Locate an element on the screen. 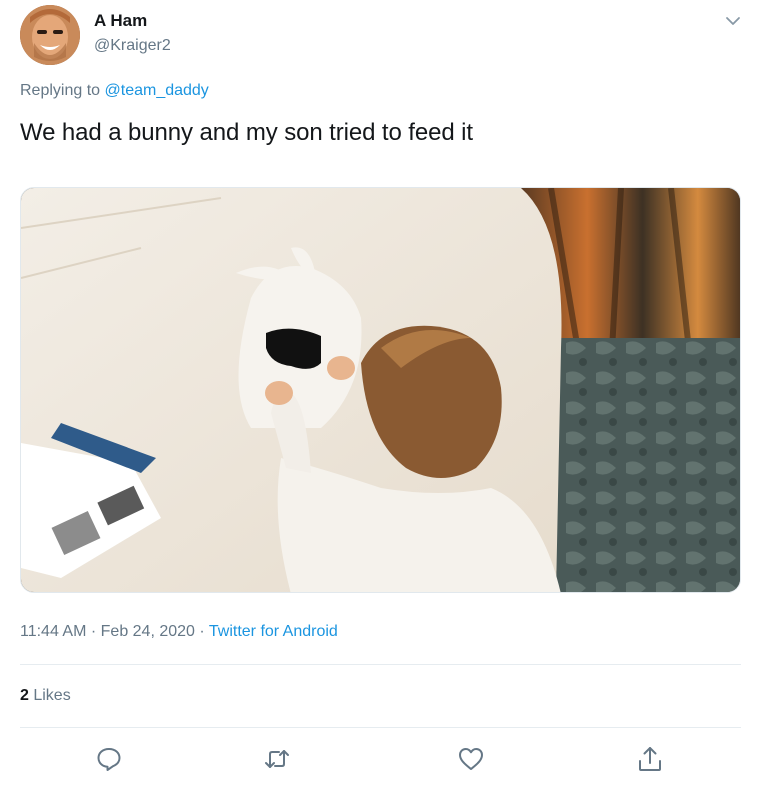 This screenshot has width=760, height=788. tweet-date: Feb 24, 2020 is located at coordinates (148, 631).